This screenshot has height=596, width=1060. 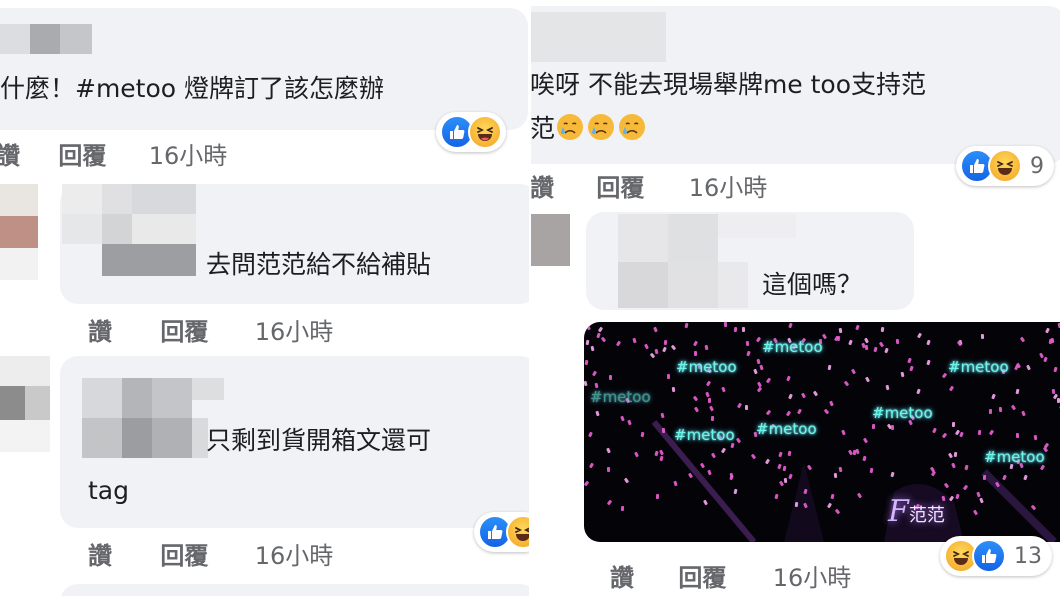 What do you see at coordinates (1037, 166) in the screenshot?
I see `reaction-count: 9` at bounding box center [1037, 166].